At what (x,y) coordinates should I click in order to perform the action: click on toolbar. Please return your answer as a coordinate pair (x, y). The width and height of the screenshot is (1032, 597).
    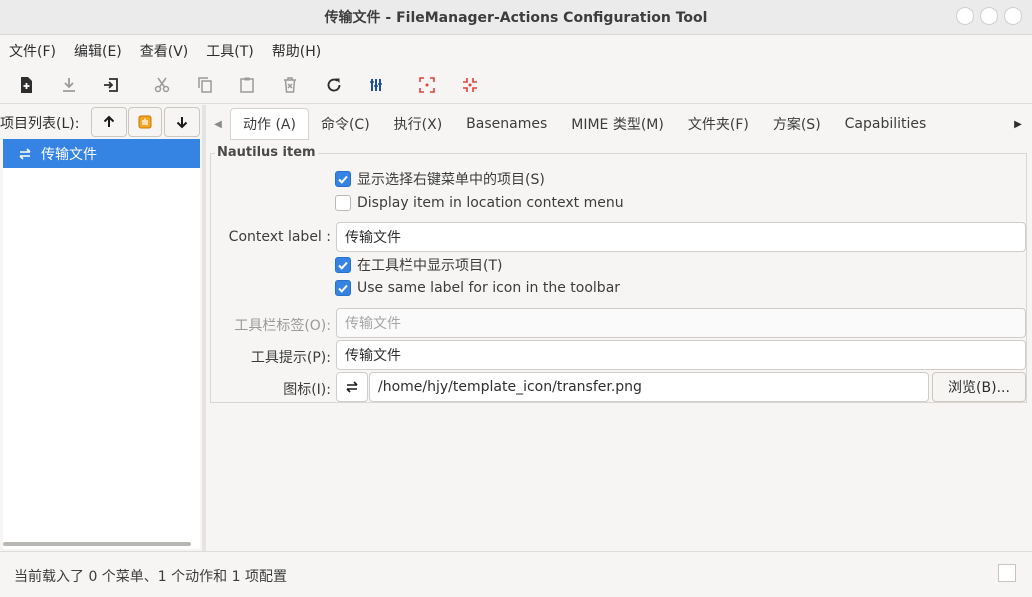
    Looking at the image, I should click on (516, 85).